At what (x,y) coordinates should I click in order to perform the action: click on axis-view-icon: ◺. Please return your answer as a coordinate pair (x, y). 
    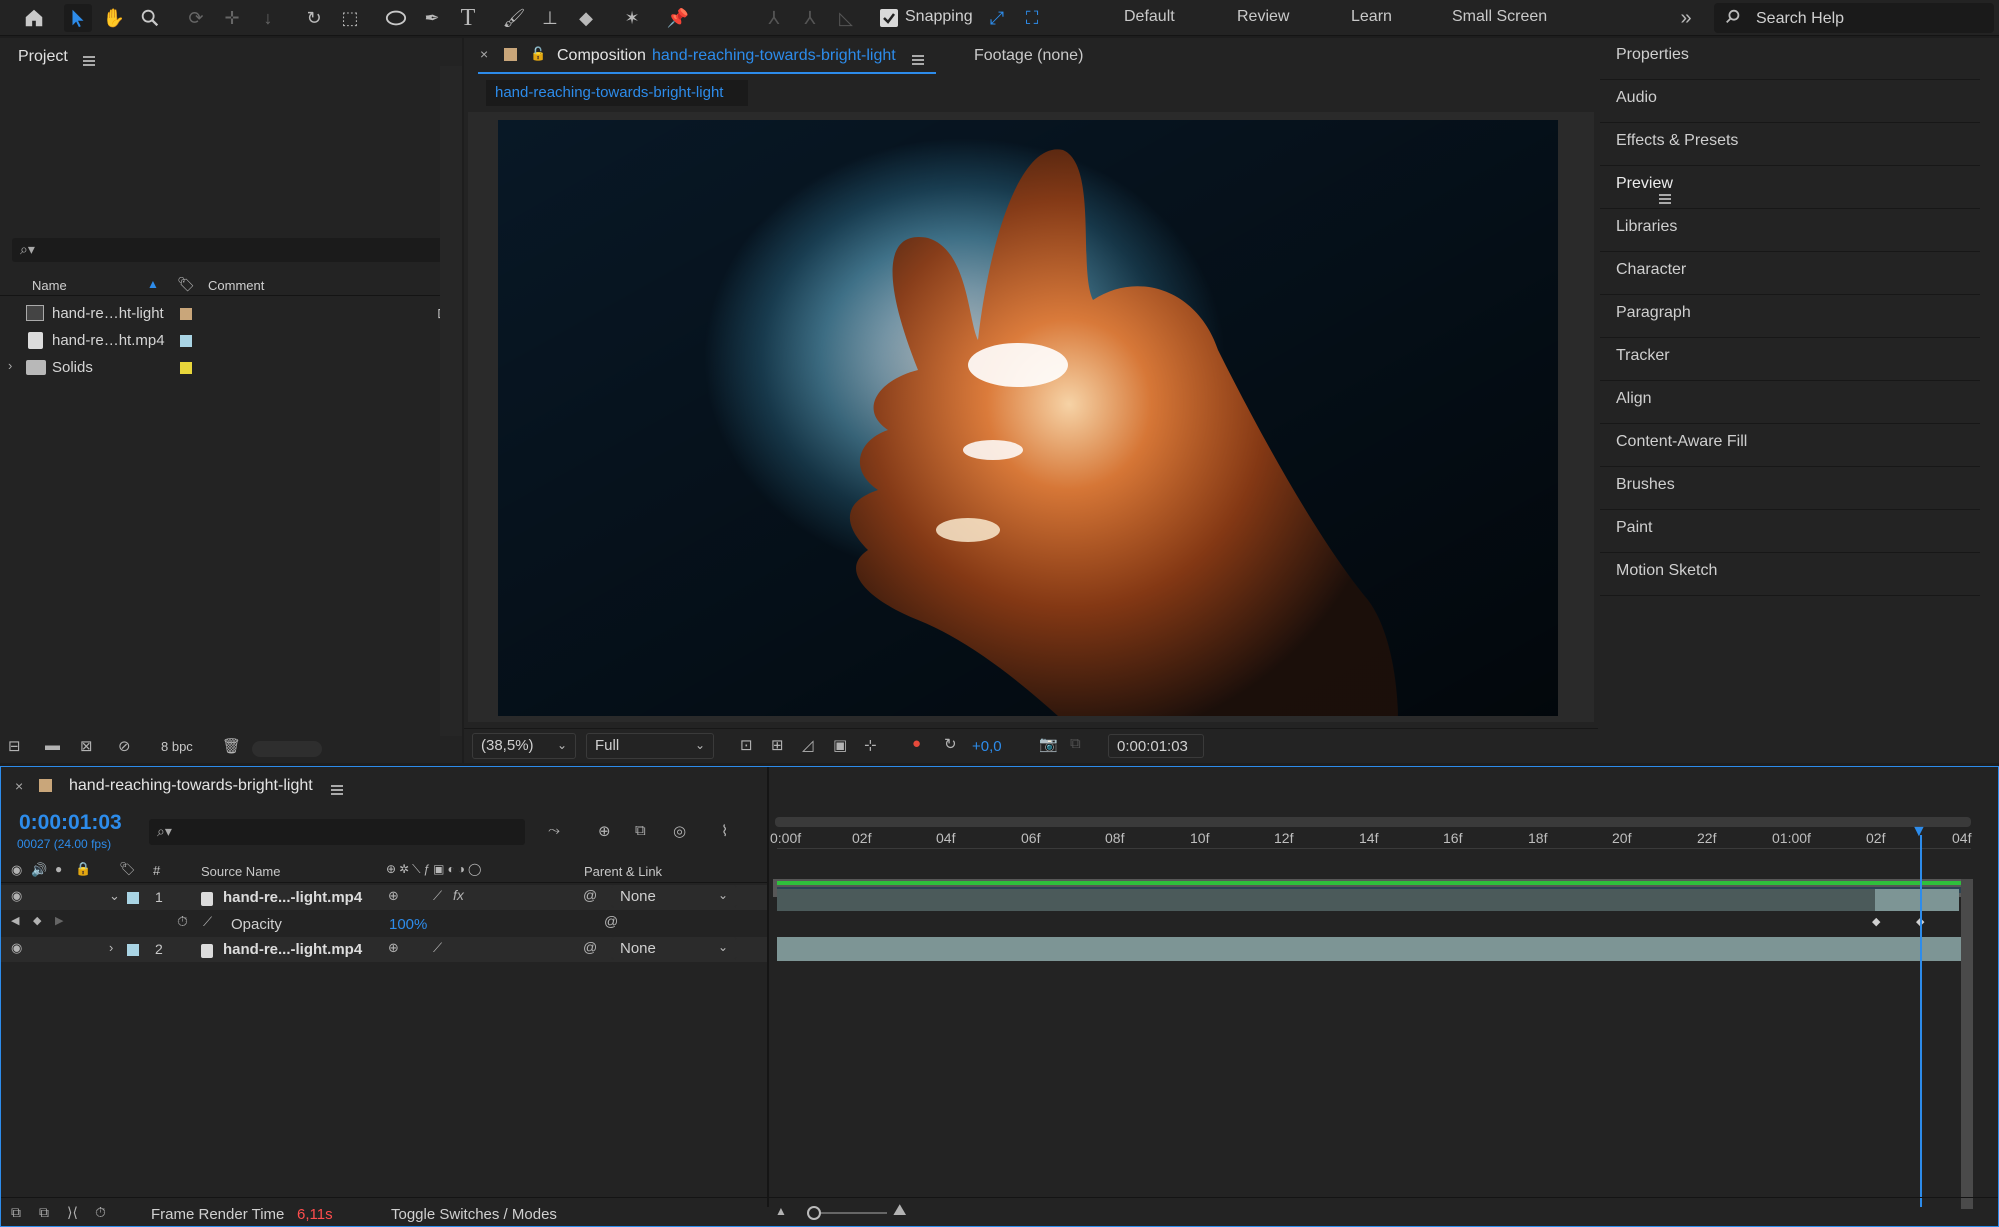
    Looking at the image, I should click on (846, 18).